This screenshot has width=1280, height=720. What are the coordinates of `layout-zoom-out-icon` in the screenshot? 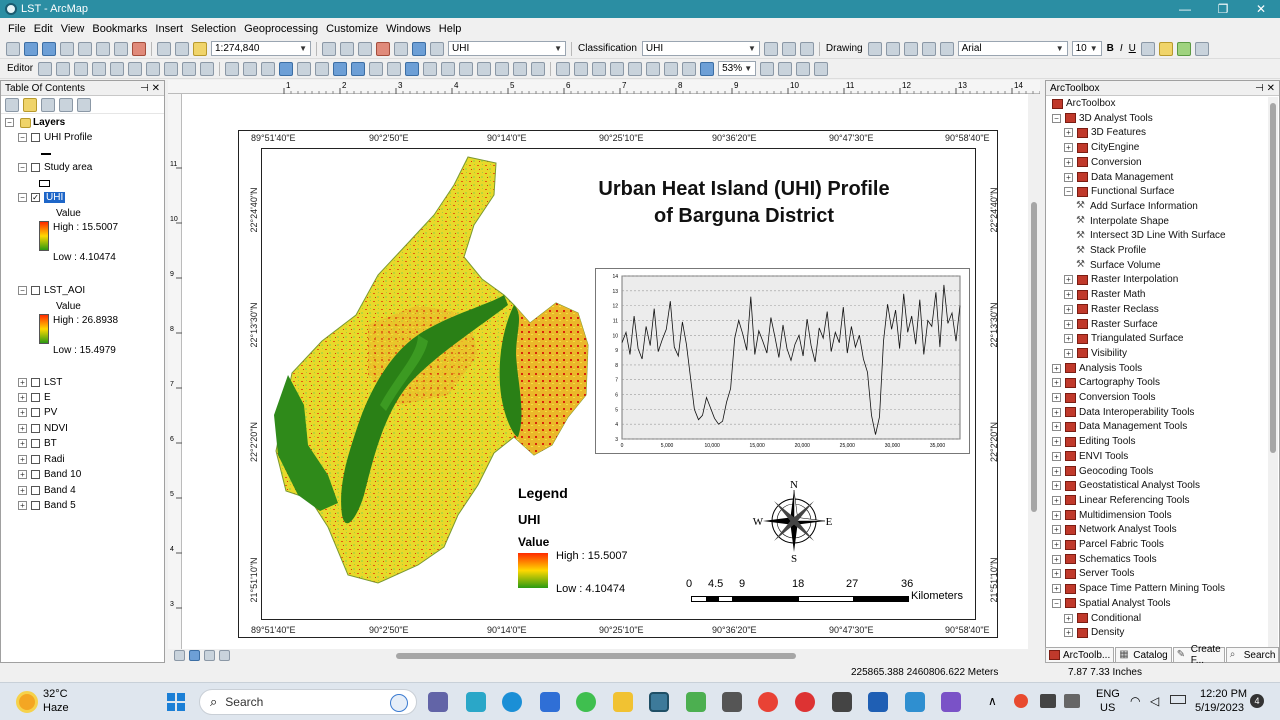 It's located at (581, 68).